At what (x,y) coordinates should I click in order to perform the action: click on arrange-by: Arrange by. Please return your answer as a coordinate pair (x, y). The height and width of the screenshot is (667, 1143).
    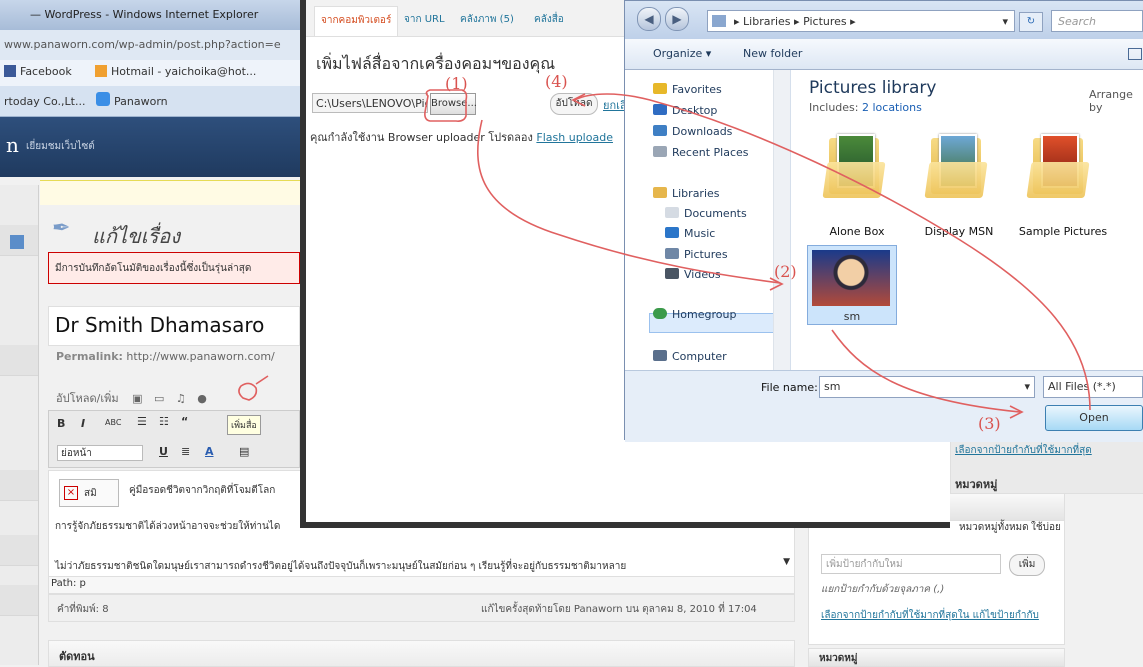
    Looking at the image, I should click on (1116, 101).